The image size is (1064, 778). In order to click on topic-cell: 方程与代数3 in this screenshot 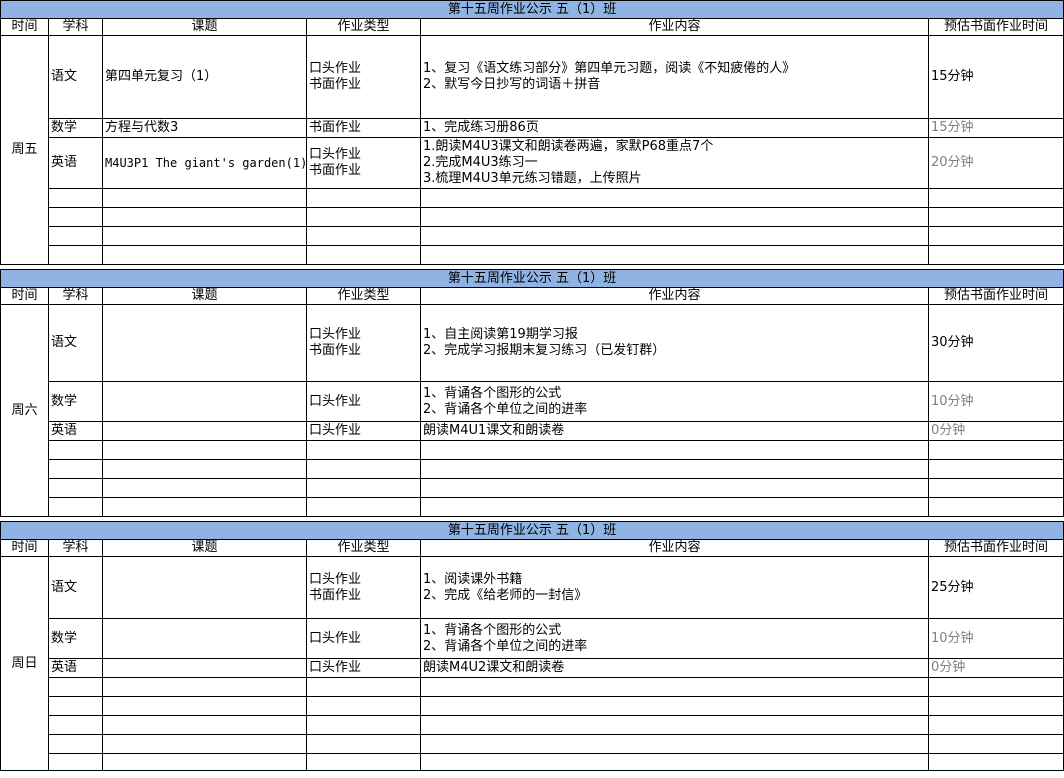, I will do `click(204, 128)`.